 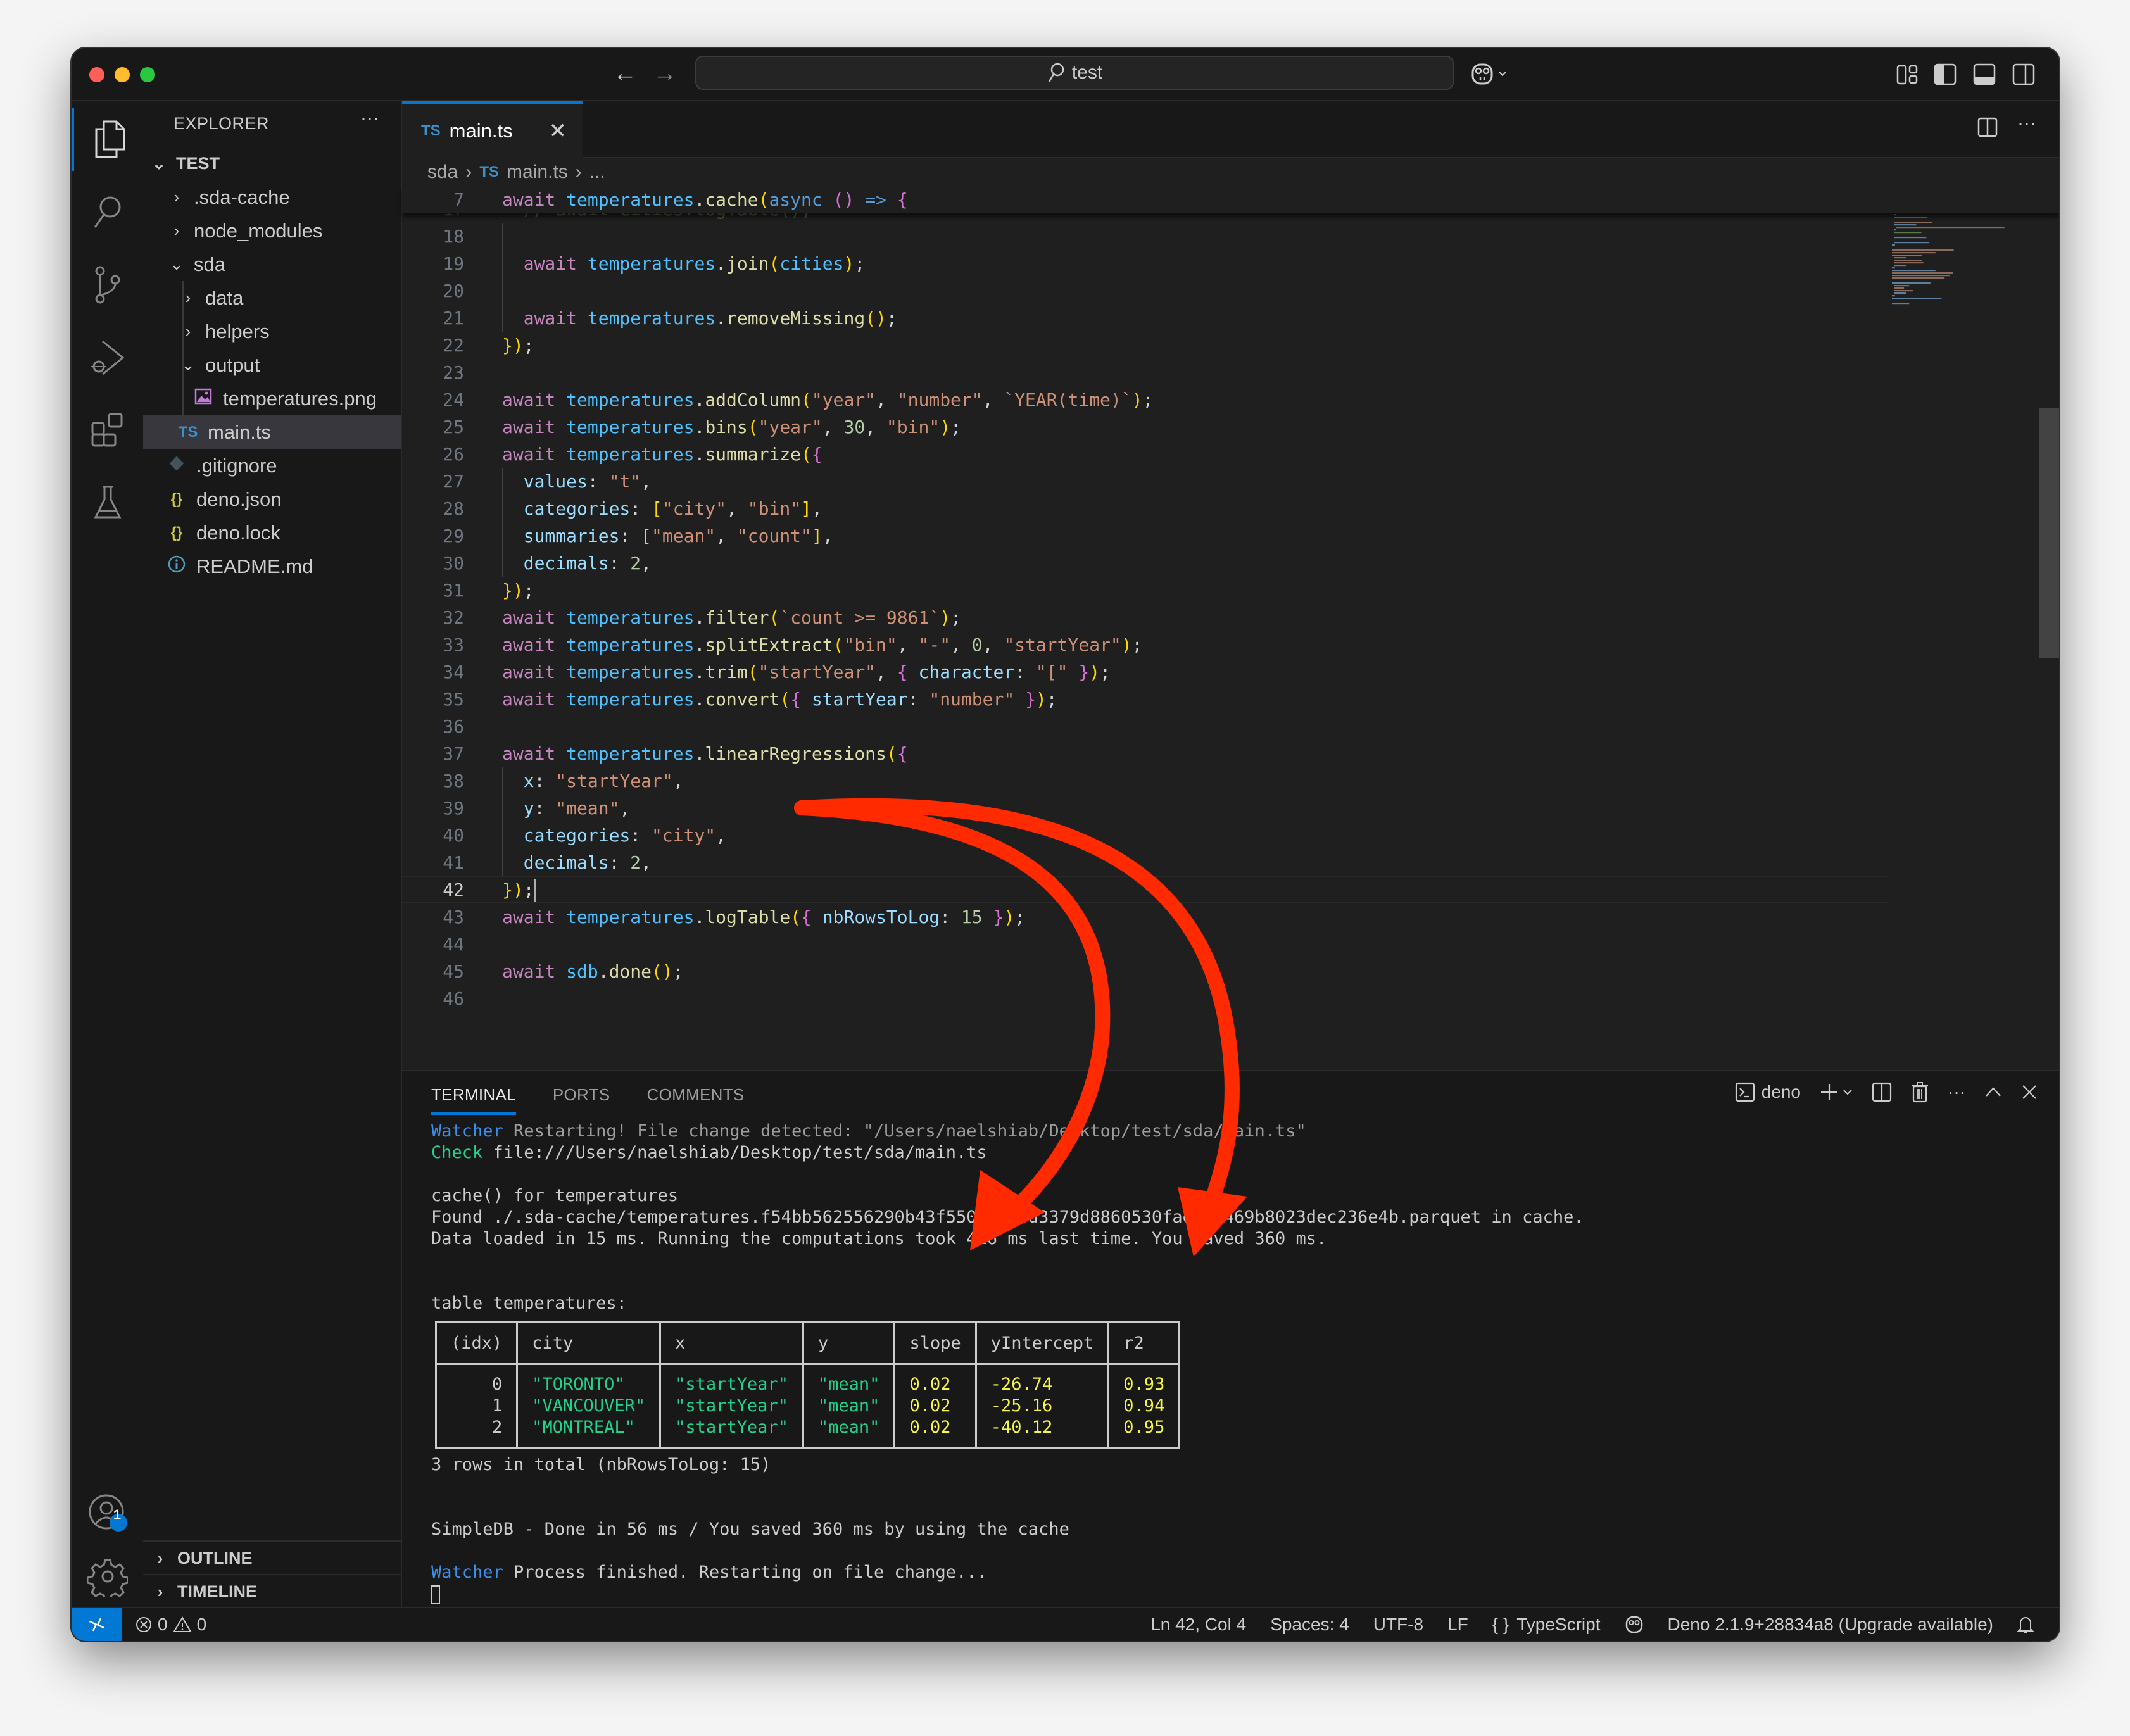 What do you see at coordinates (107, 1513) in the screenshot?
I see `accounts-icon: 1` at bounding box center [107, 1513].